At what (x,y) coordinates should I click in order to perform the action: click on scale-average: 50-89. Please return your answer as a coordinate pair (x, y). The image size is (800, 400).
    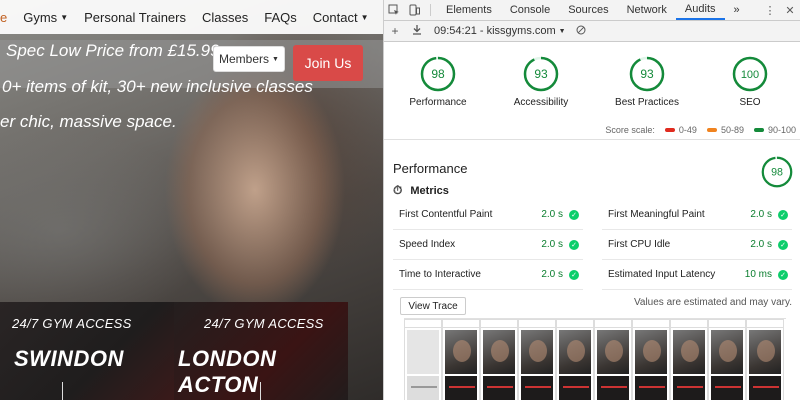
    Looking at the image, I should click on (725, 130).